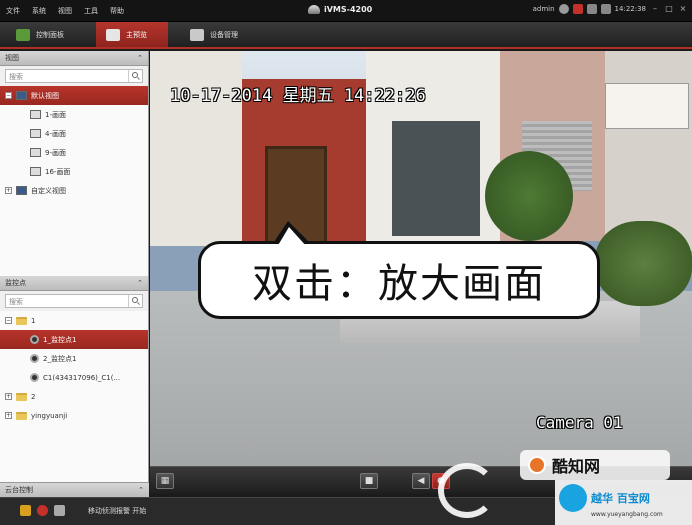 Image resolution: width=692 pixels, height=525 pixels. I want to click on tree-label: 1-画面, so click(55, 114).